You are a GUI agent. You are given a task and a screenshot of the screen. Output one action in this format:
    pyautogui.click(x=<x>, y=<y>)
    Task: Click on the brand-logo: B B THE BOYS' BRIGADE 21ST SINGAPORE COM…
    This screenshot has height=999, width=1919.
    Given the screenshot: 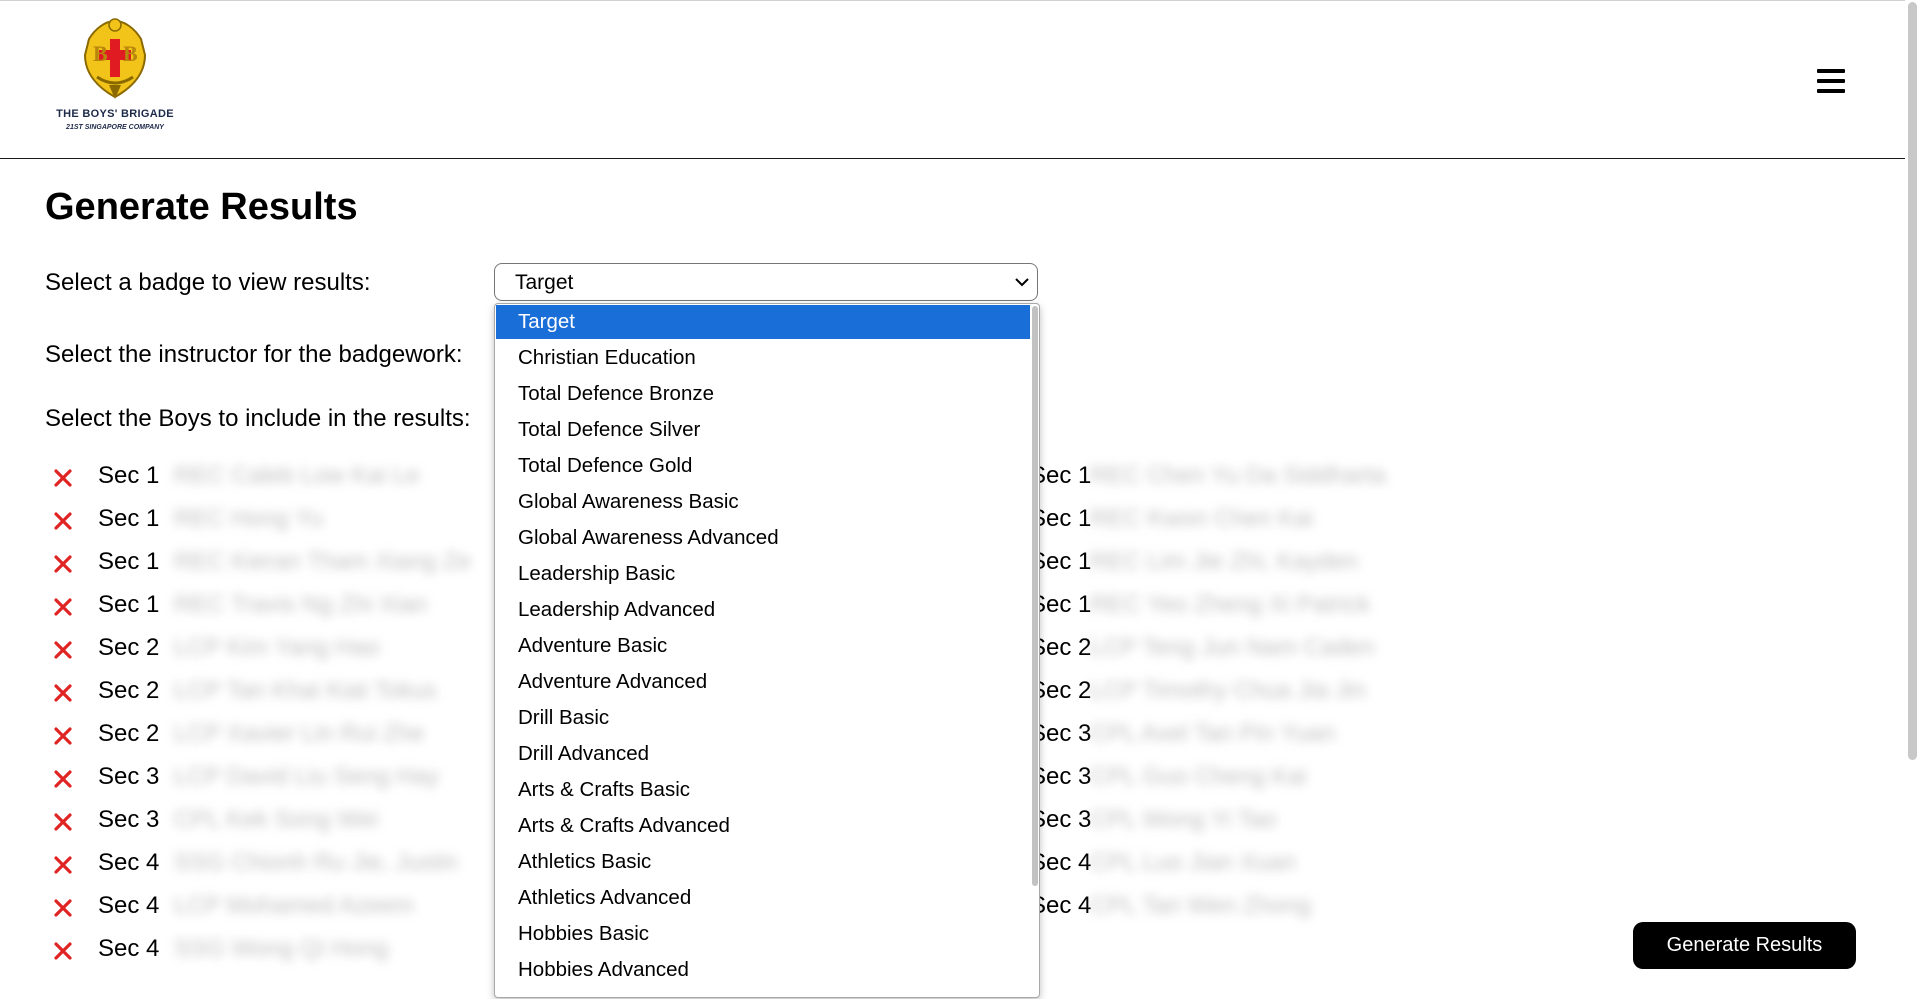 What is the action you would take?
    pyautogui.click(x=118, y=77)
    